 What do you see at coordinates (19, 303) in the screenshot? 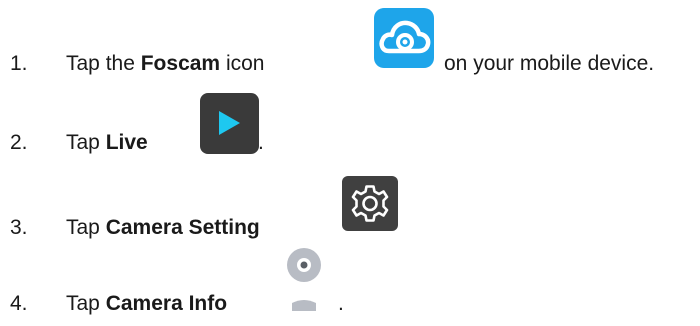
I see `step-number: 4.` at bounding box center [19, 303].